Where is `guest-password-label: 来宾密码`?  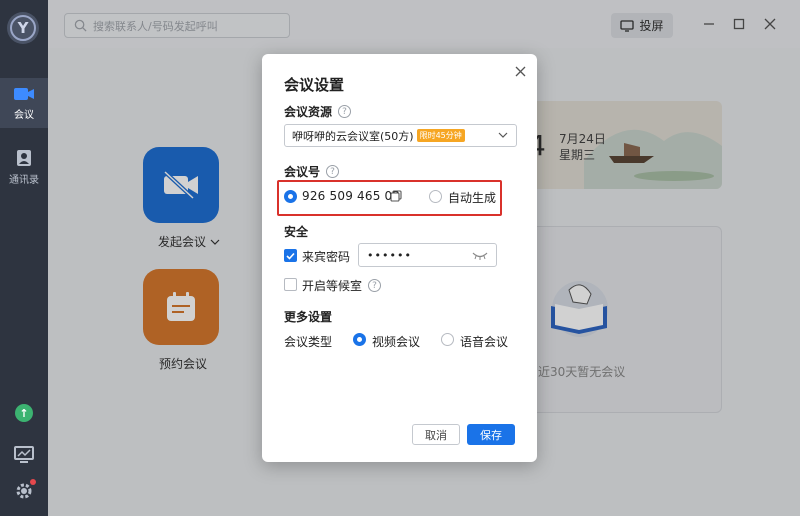
guest-password-label: 来宾密码 is located at coordinates (326, 257).